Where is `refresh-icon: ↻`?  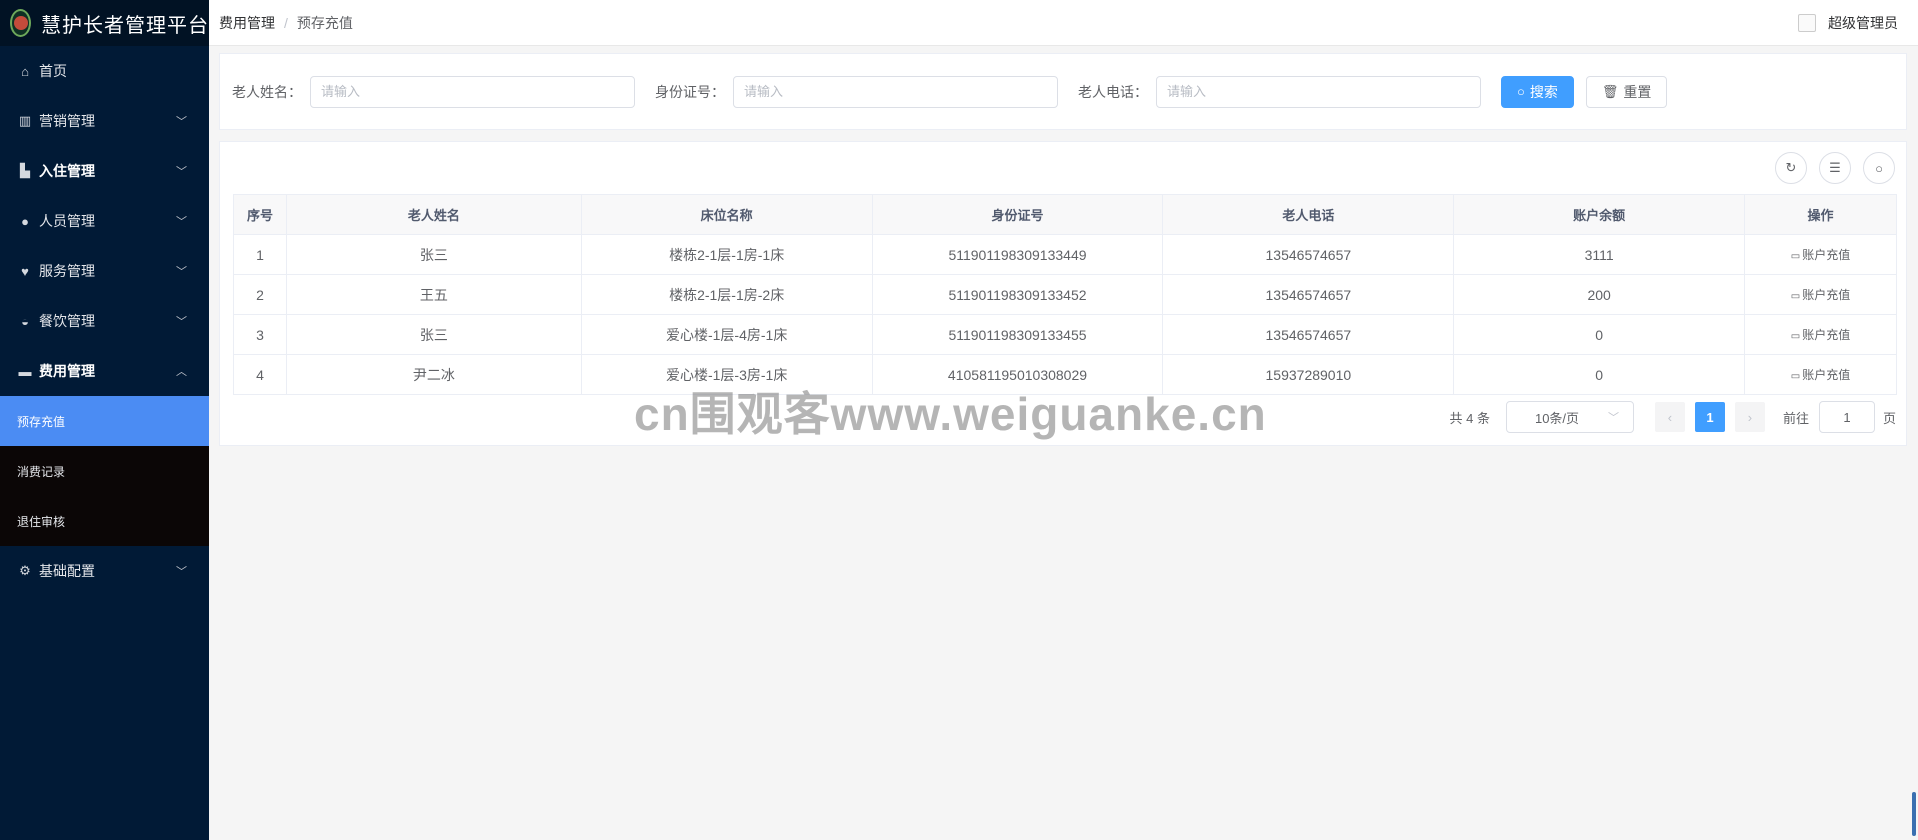
refresh-icon: ↻ is located at coordinates (1791, 167).